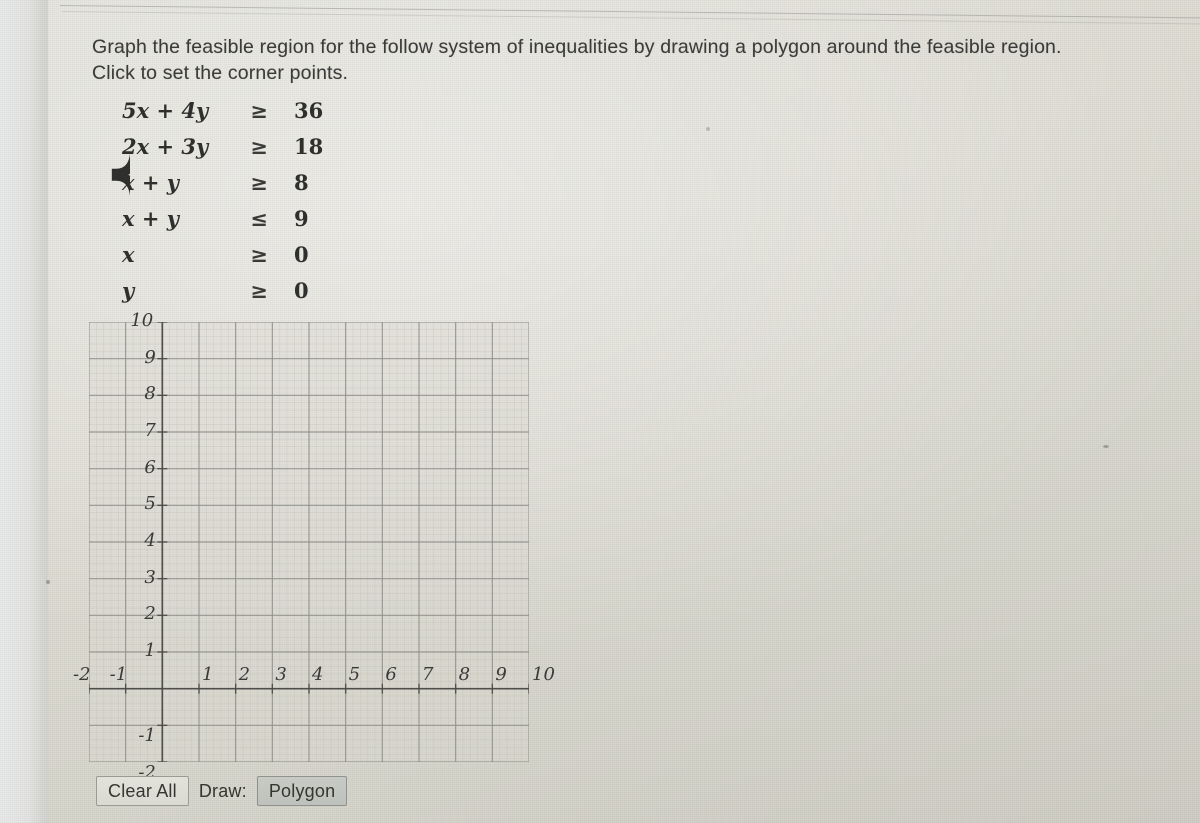 Image resolution: width=1200 pixels, height=823 pixels. I want to click on x-axis-tick-label: 1, so click(208, 674).